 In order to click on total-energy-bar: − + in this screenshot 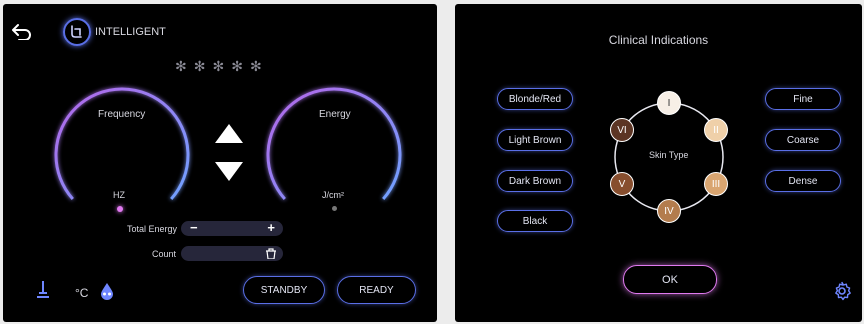, I will do `click(232, 228)`.